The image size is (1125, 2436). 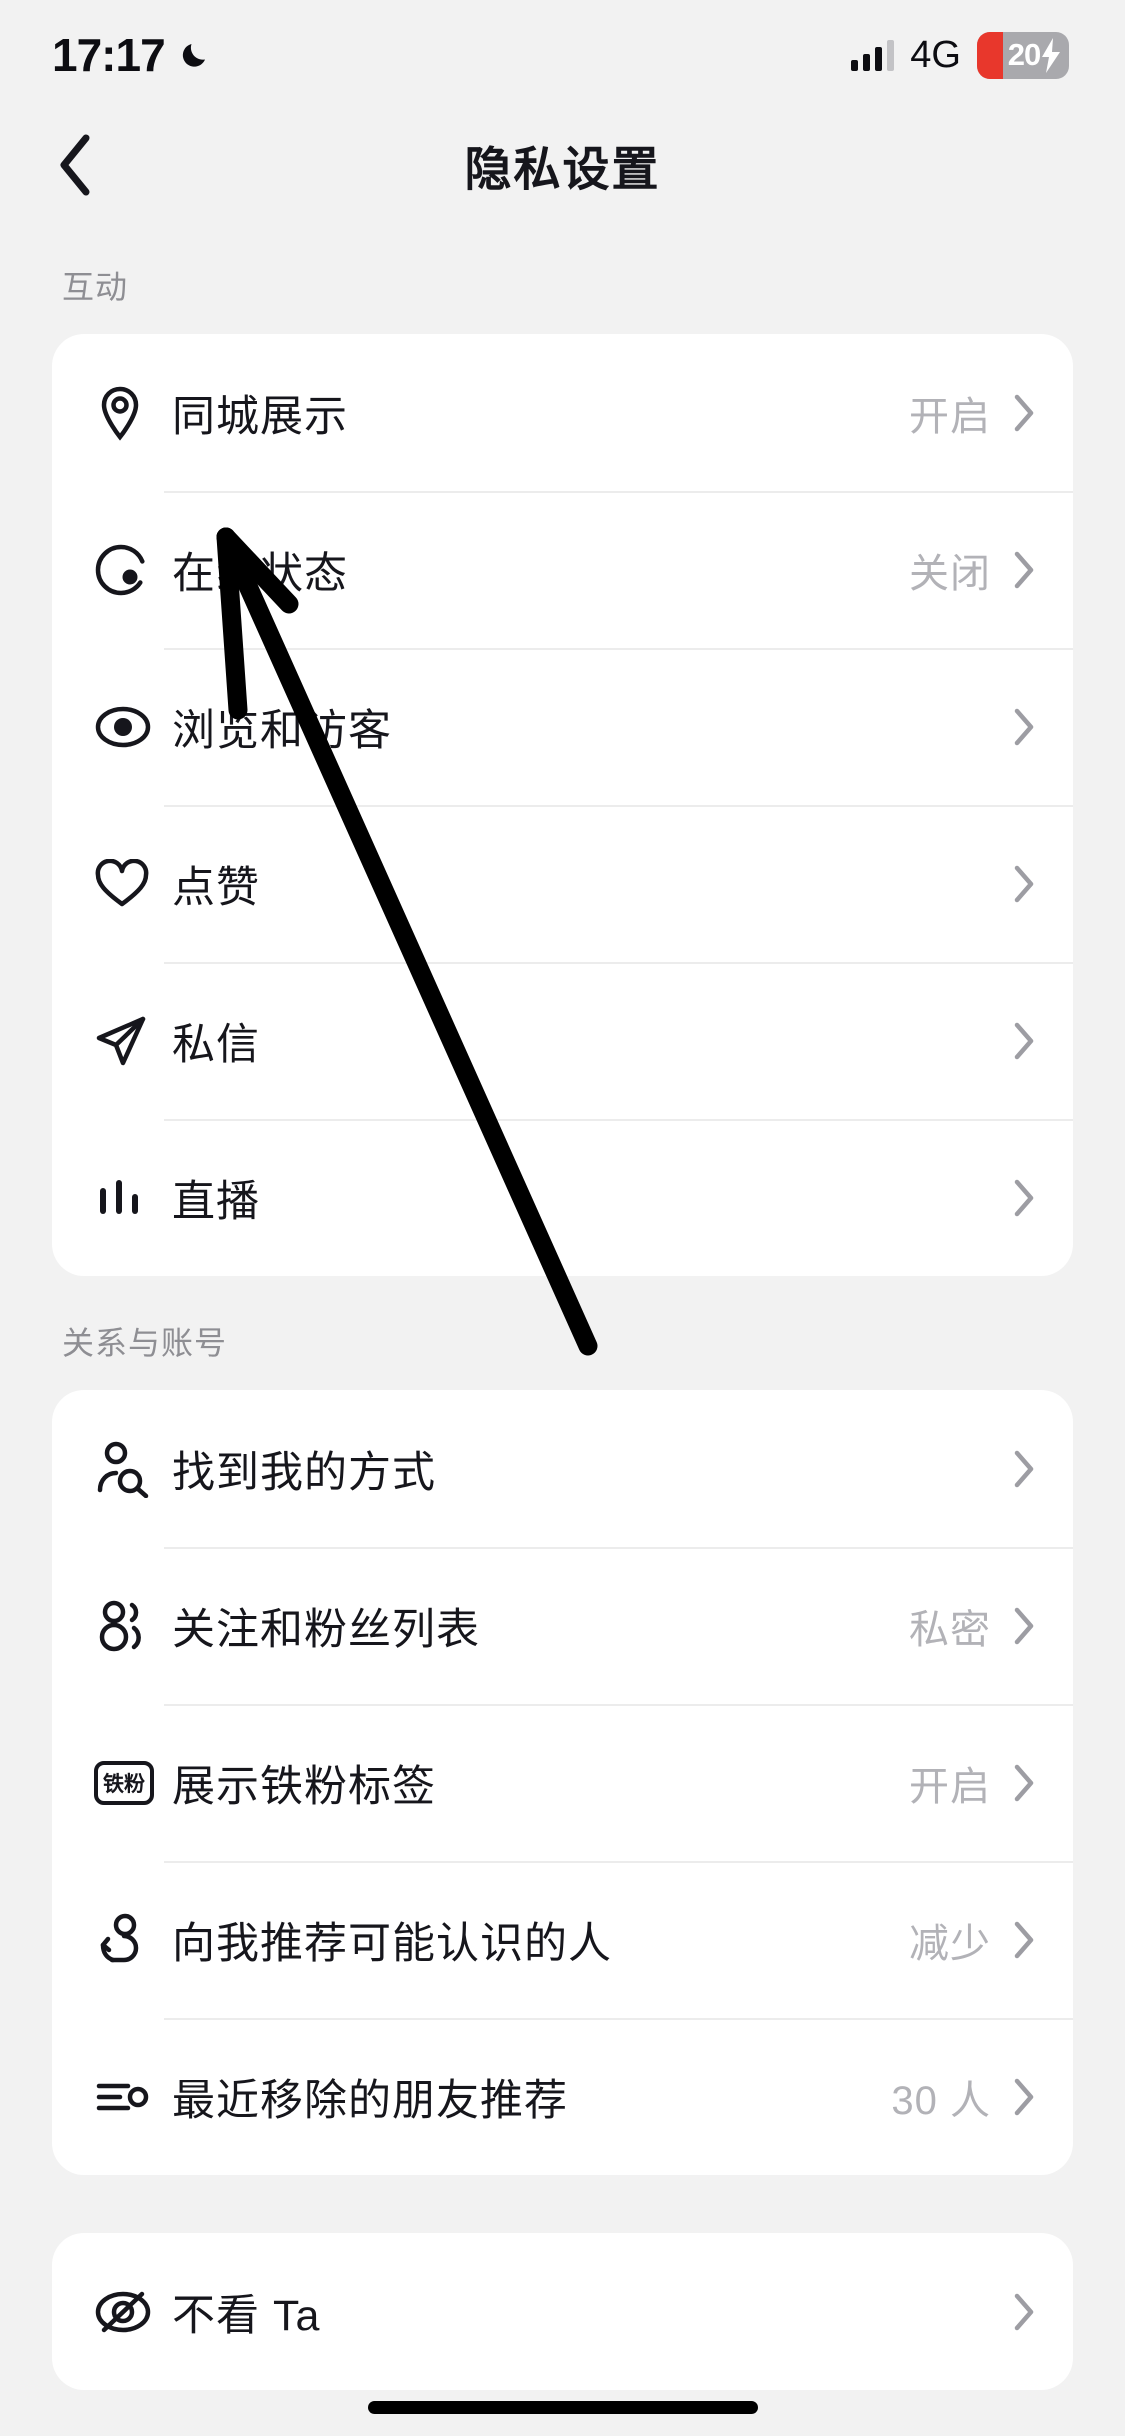 I want to click on crescent-moon-icon, so click(x=196, y=55).